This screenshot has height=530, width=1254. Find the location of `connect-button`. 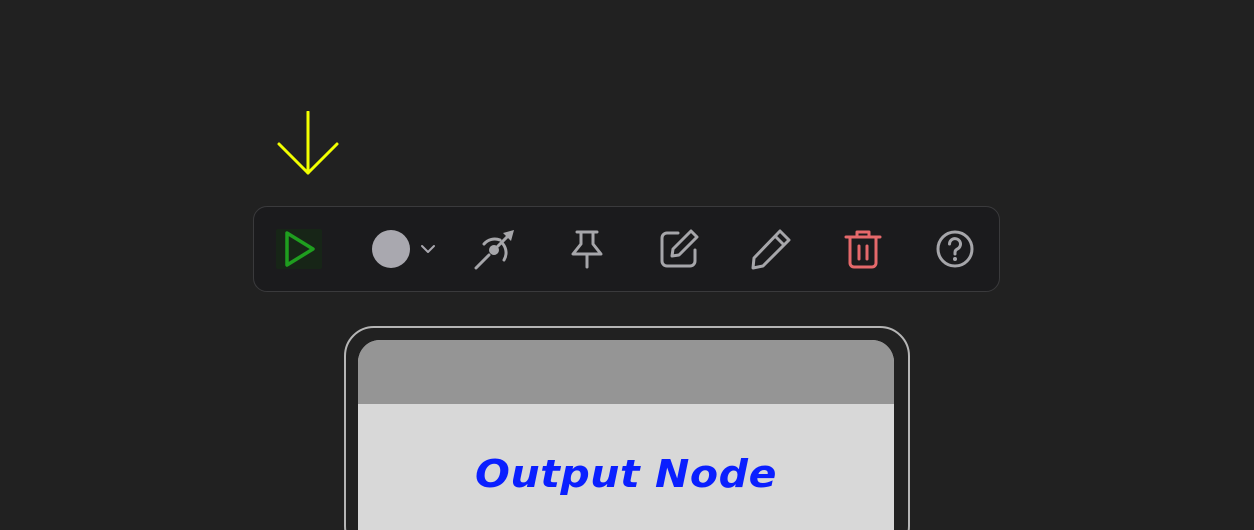

connect-button is located at coordinates (495, 249).